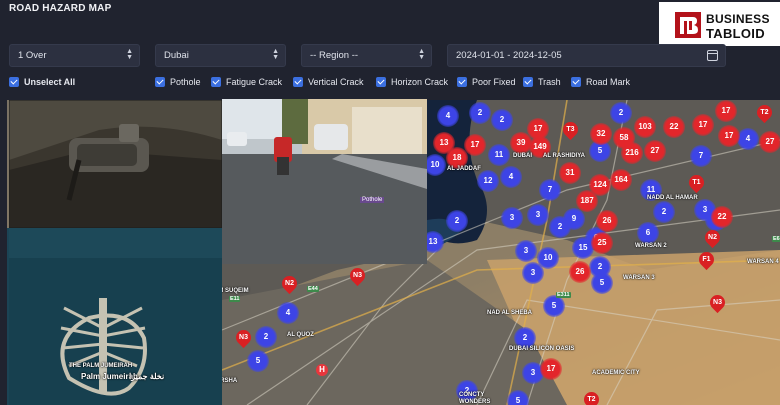  What do you see at coordinates (563, 295) in the screenshot?
I see `road-label: E311` at bounding box center [563, 295].